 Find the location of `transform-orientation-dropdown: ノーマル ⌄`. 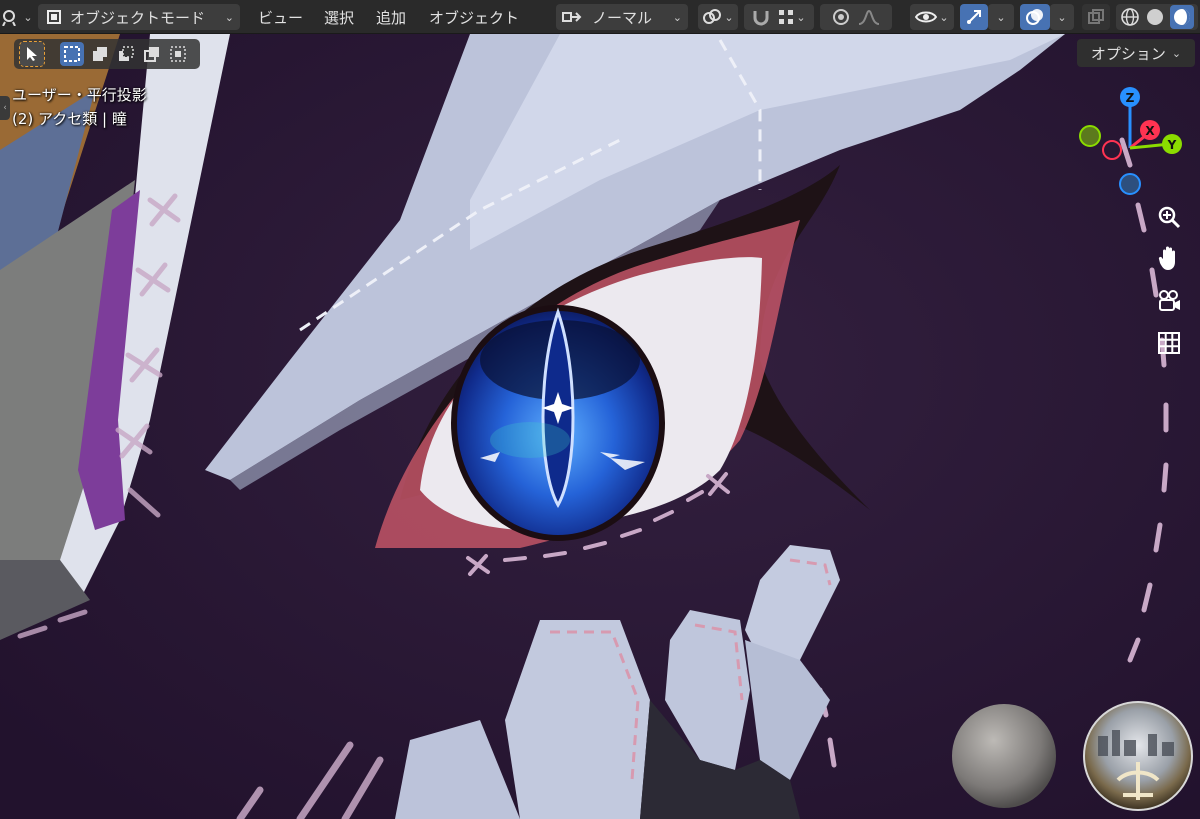

transform-orientation-dropdown: ノーマル ⌄ is located at coordinates (622, 17).